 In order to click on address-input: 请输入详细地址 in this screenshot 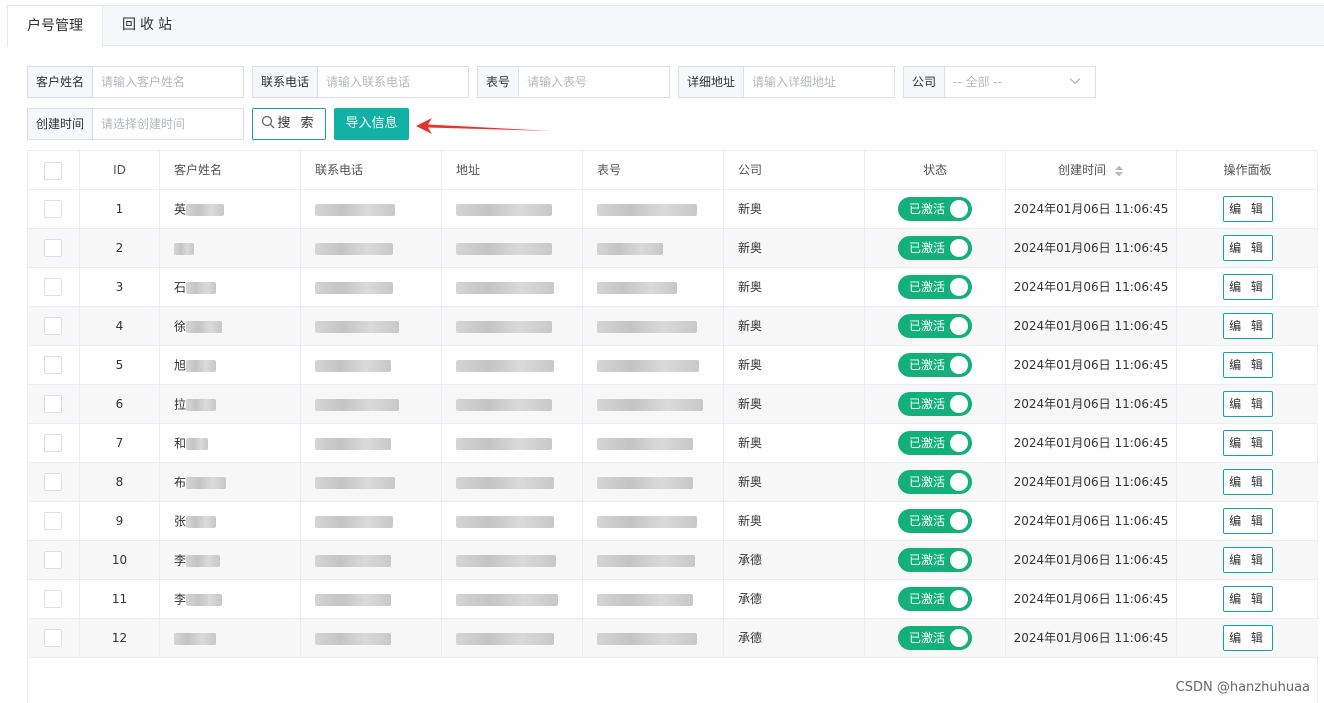, I will do `click(794, 82)`.